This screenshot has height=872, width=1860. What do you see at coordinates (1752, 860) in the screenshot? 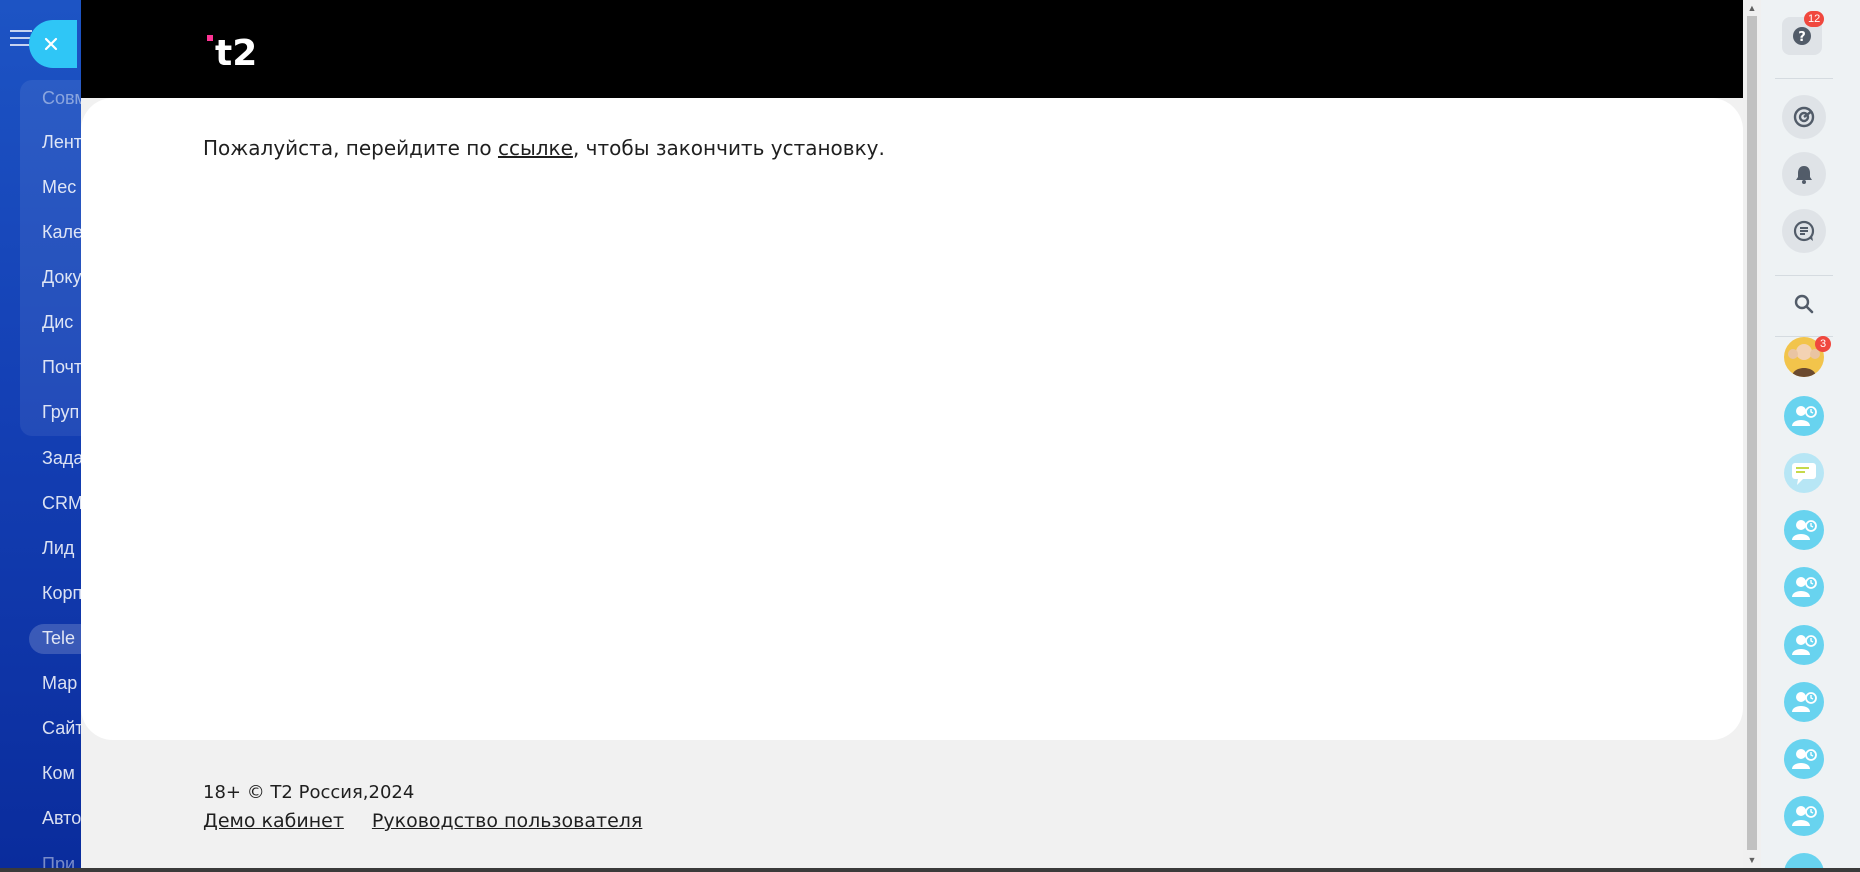
I see `scroll-down-arrow: ▼` at bounding box center [1752, 860].